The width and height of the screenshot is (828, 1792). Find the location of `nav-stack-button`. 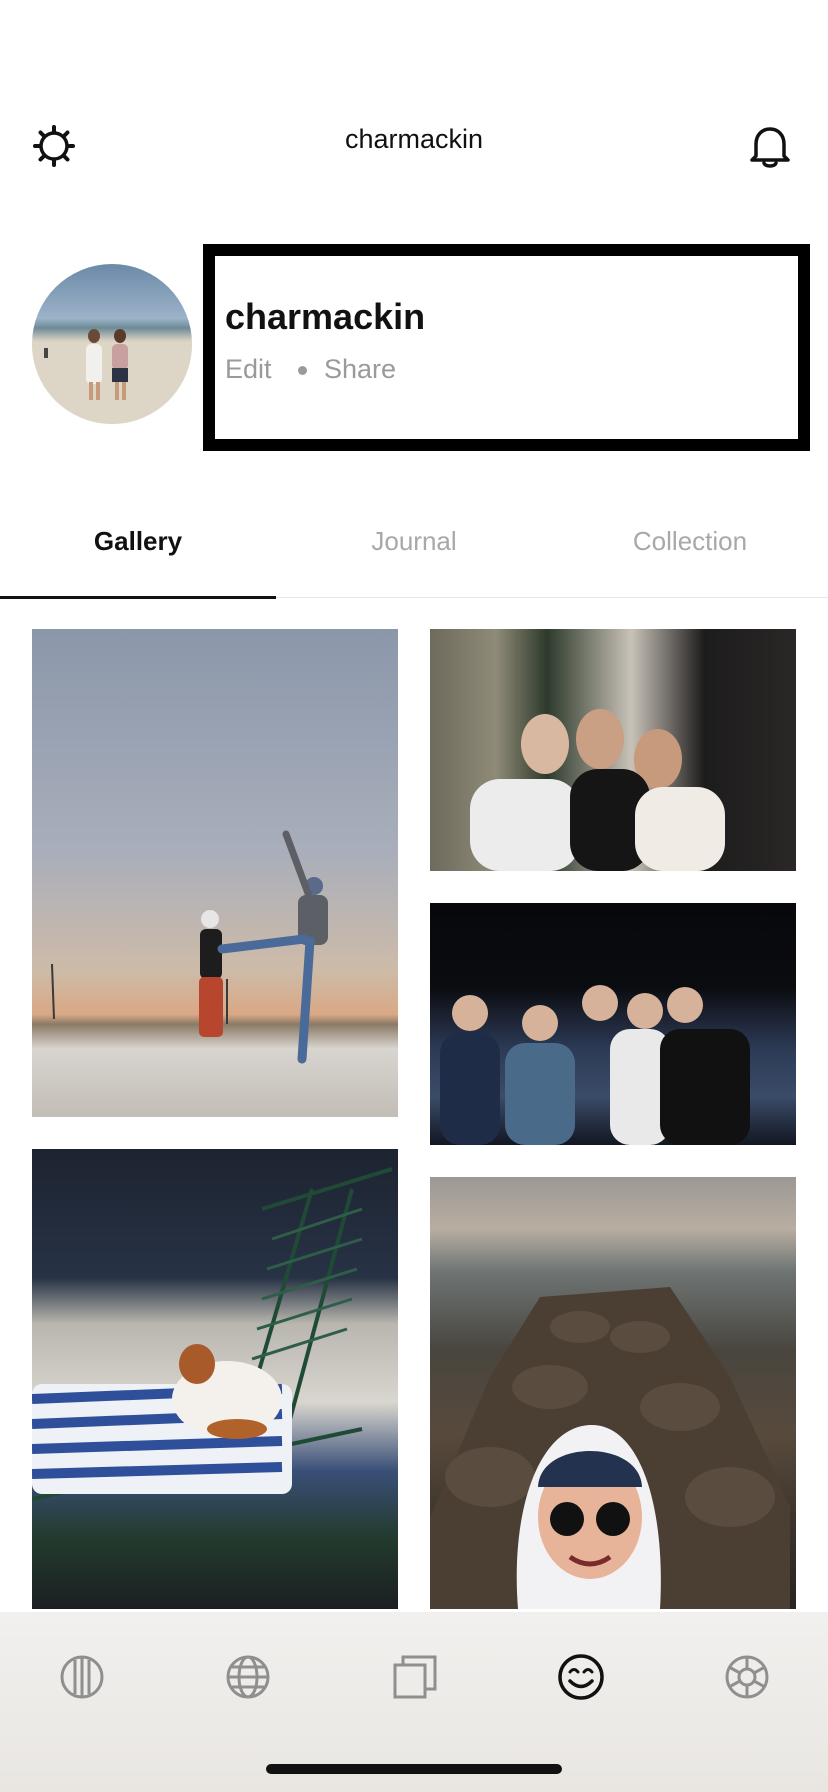

nav-stack-button is located at coordinates (415, 1677).